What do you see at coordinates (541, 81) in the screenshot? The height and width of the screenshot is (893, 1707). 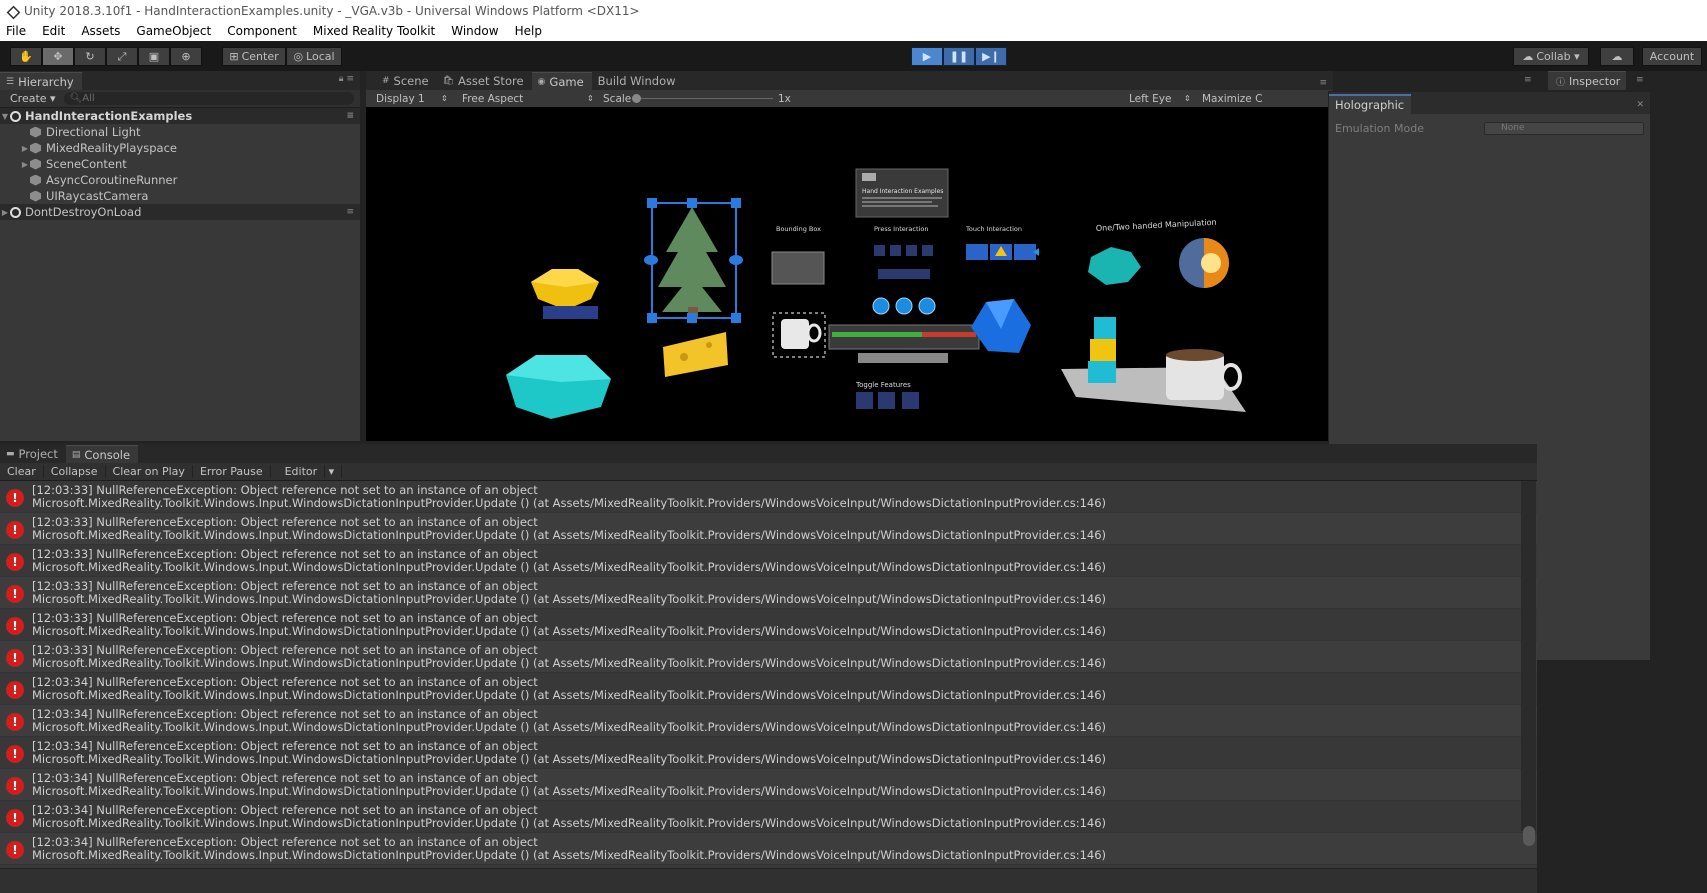 I see `game-controller-icon: ◉` at bounding box center [541, 81].